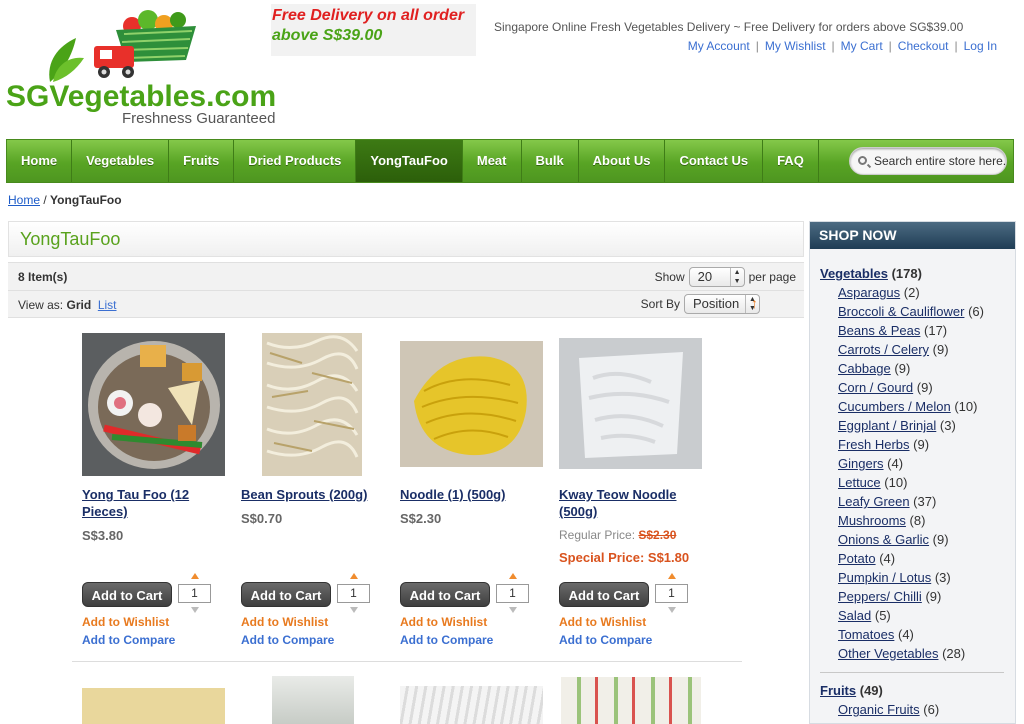 The image size is (1024, 724). Describe the element at coordinates (475, 494) in the screenshot. I see `product-name-link: Noodle (1) (500g)` at that location.